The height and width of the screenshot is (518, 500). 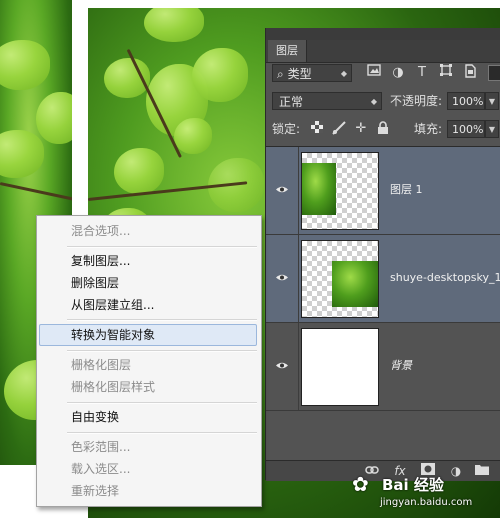 What do you see at coordinates (446, 73) in the screenshot?
I see `shape-filter-icon` at bounding box center [446, 73].